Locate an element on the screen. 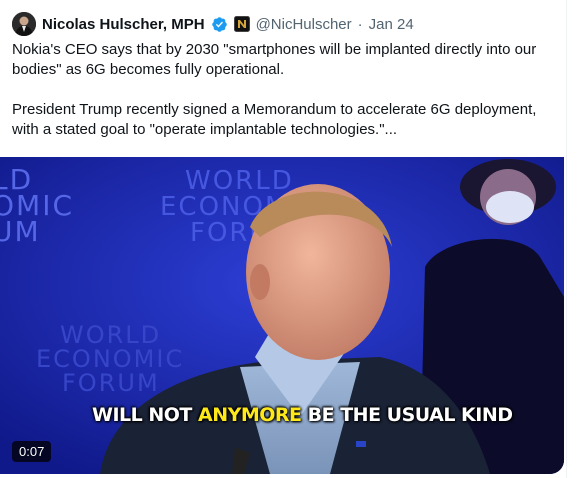 This screenshot has height=478, width=588. affiliate-badge-icon is located at coordinates (241, 24).